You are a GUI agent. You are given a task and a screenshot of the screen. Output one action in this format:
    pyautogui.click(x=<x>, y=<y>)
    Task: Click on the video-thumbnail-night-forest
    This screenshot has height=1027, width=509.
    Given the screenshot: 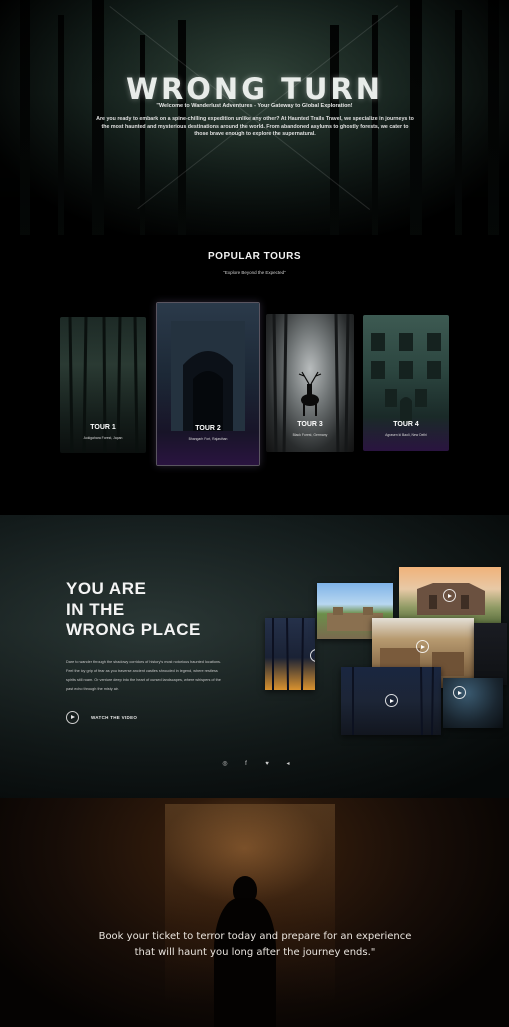 What is the action you would take?
    pyautogui.click(x=391, y=701)
    